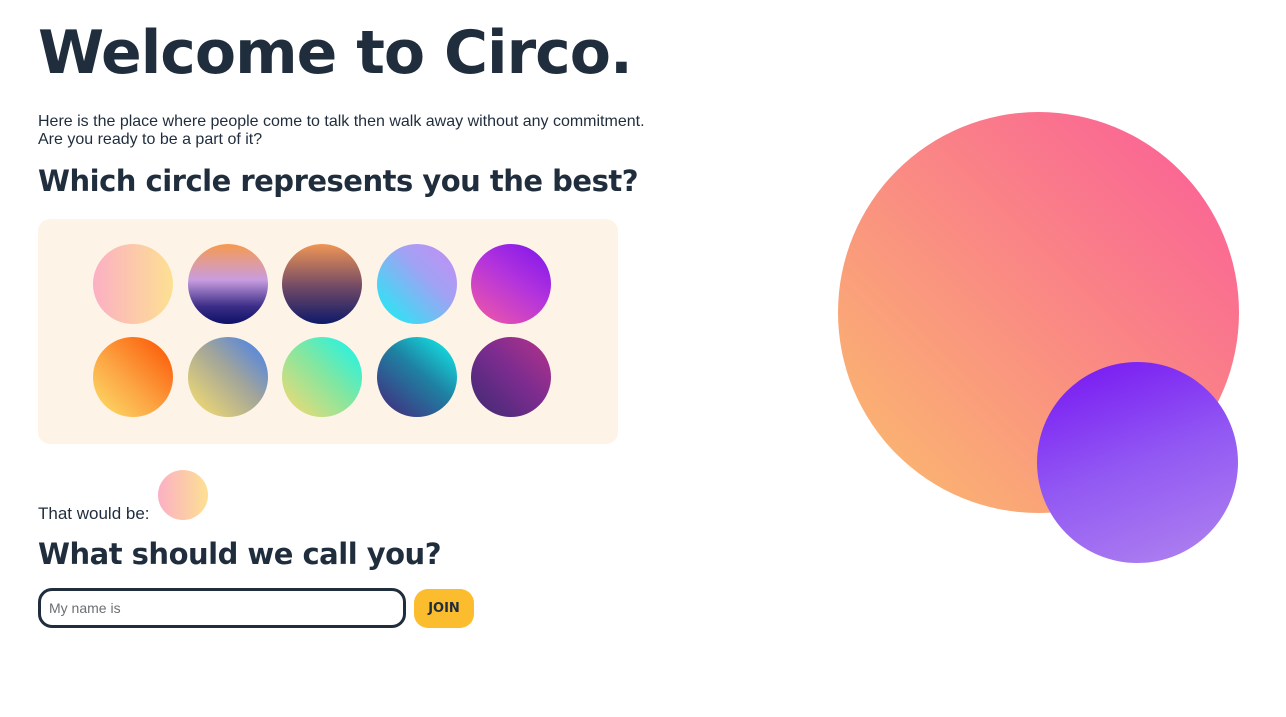 This screenshot has height=717, width=1286. Describe the element at coordinates (222, 608) in the screenshot. I see `name-input` at that location.